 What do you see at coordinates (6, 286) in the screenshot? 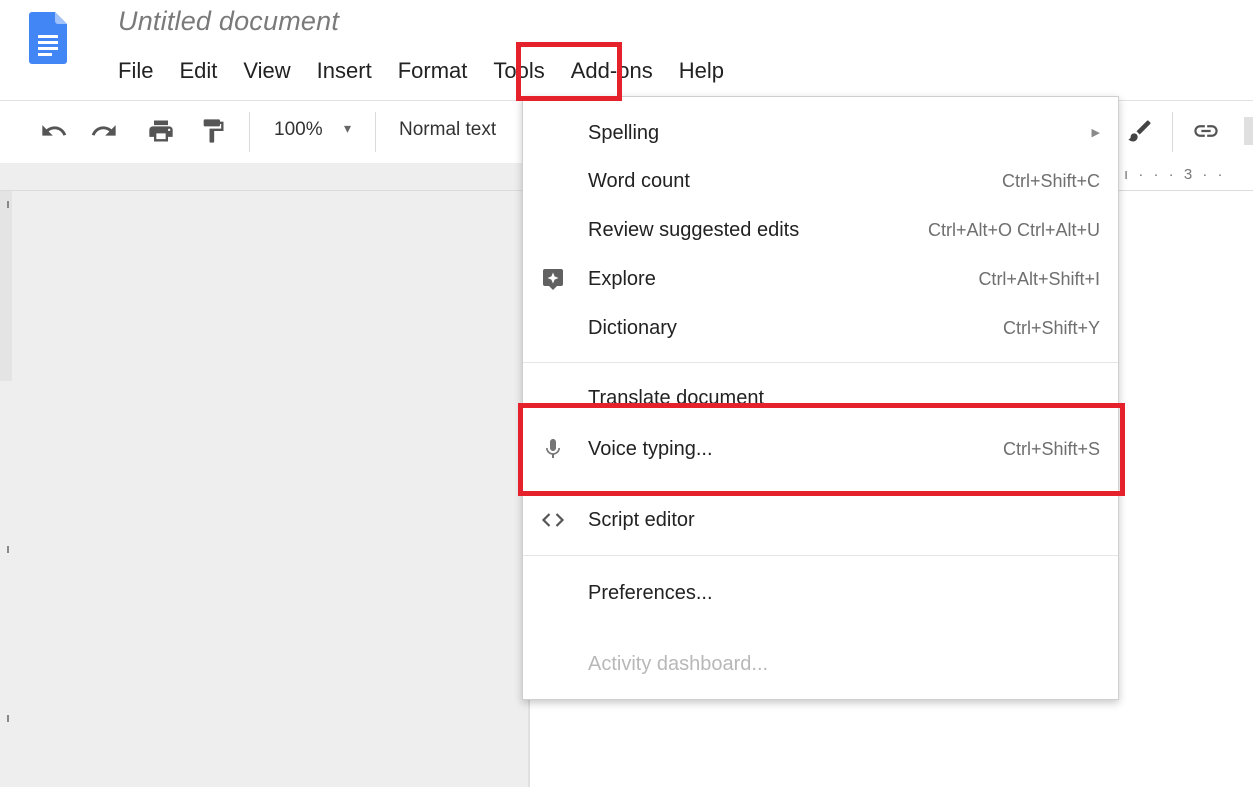
I see `vertical-ruler` at bounding box center [6, 286].